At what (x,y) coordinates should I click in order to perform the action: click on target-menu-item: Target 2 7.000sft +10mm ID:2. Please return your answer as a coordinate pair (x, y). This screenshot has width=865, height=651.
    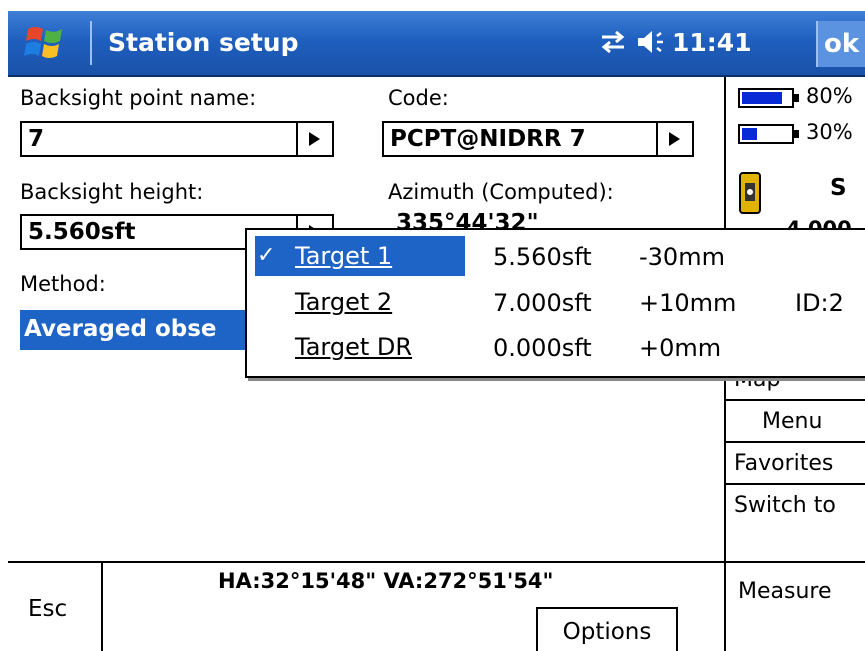
    Looking at the image, I should click on (560, 302).